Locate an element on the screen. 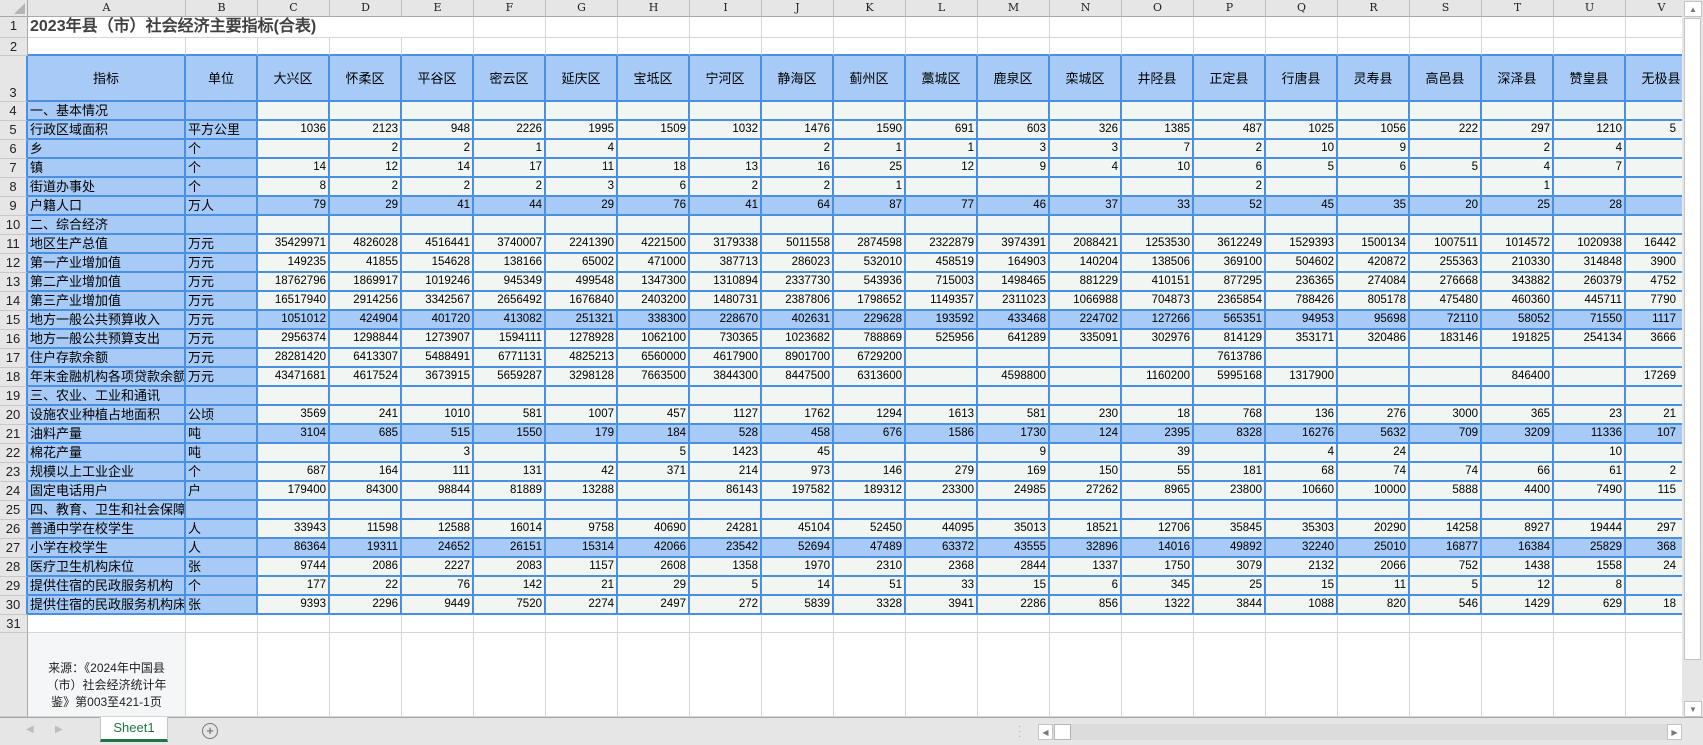  header-region: 平谷区 is located at coordinates (438, 79).